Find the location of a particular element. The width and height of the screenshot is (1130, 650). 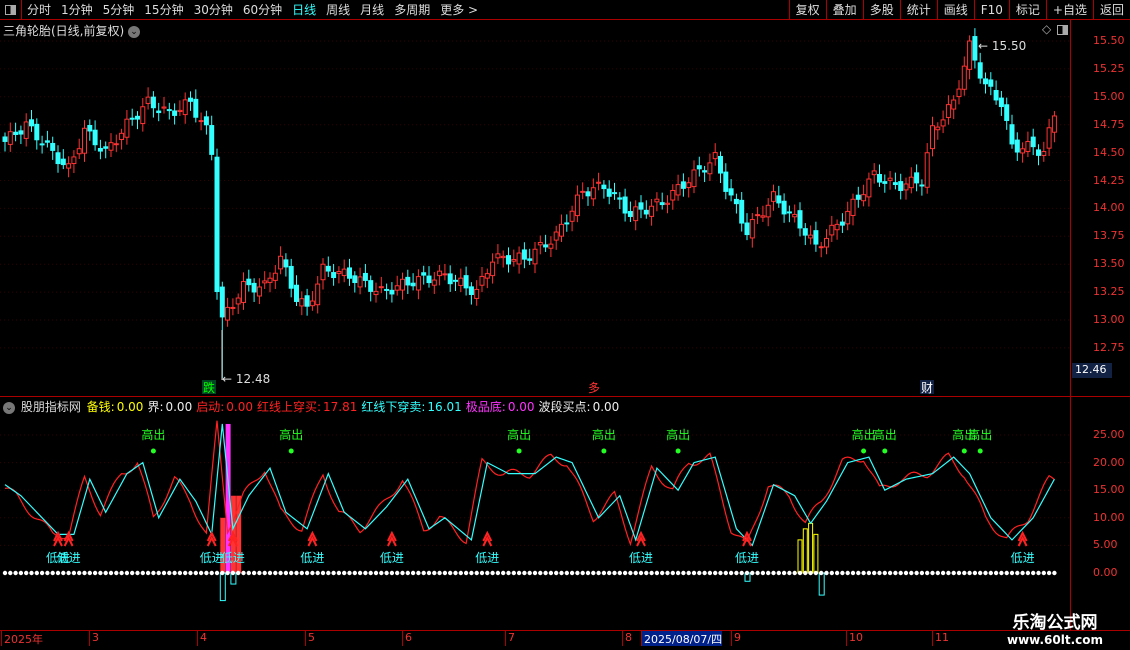

low-price-label: ← 12.48 is located at coordinates (246, 379).